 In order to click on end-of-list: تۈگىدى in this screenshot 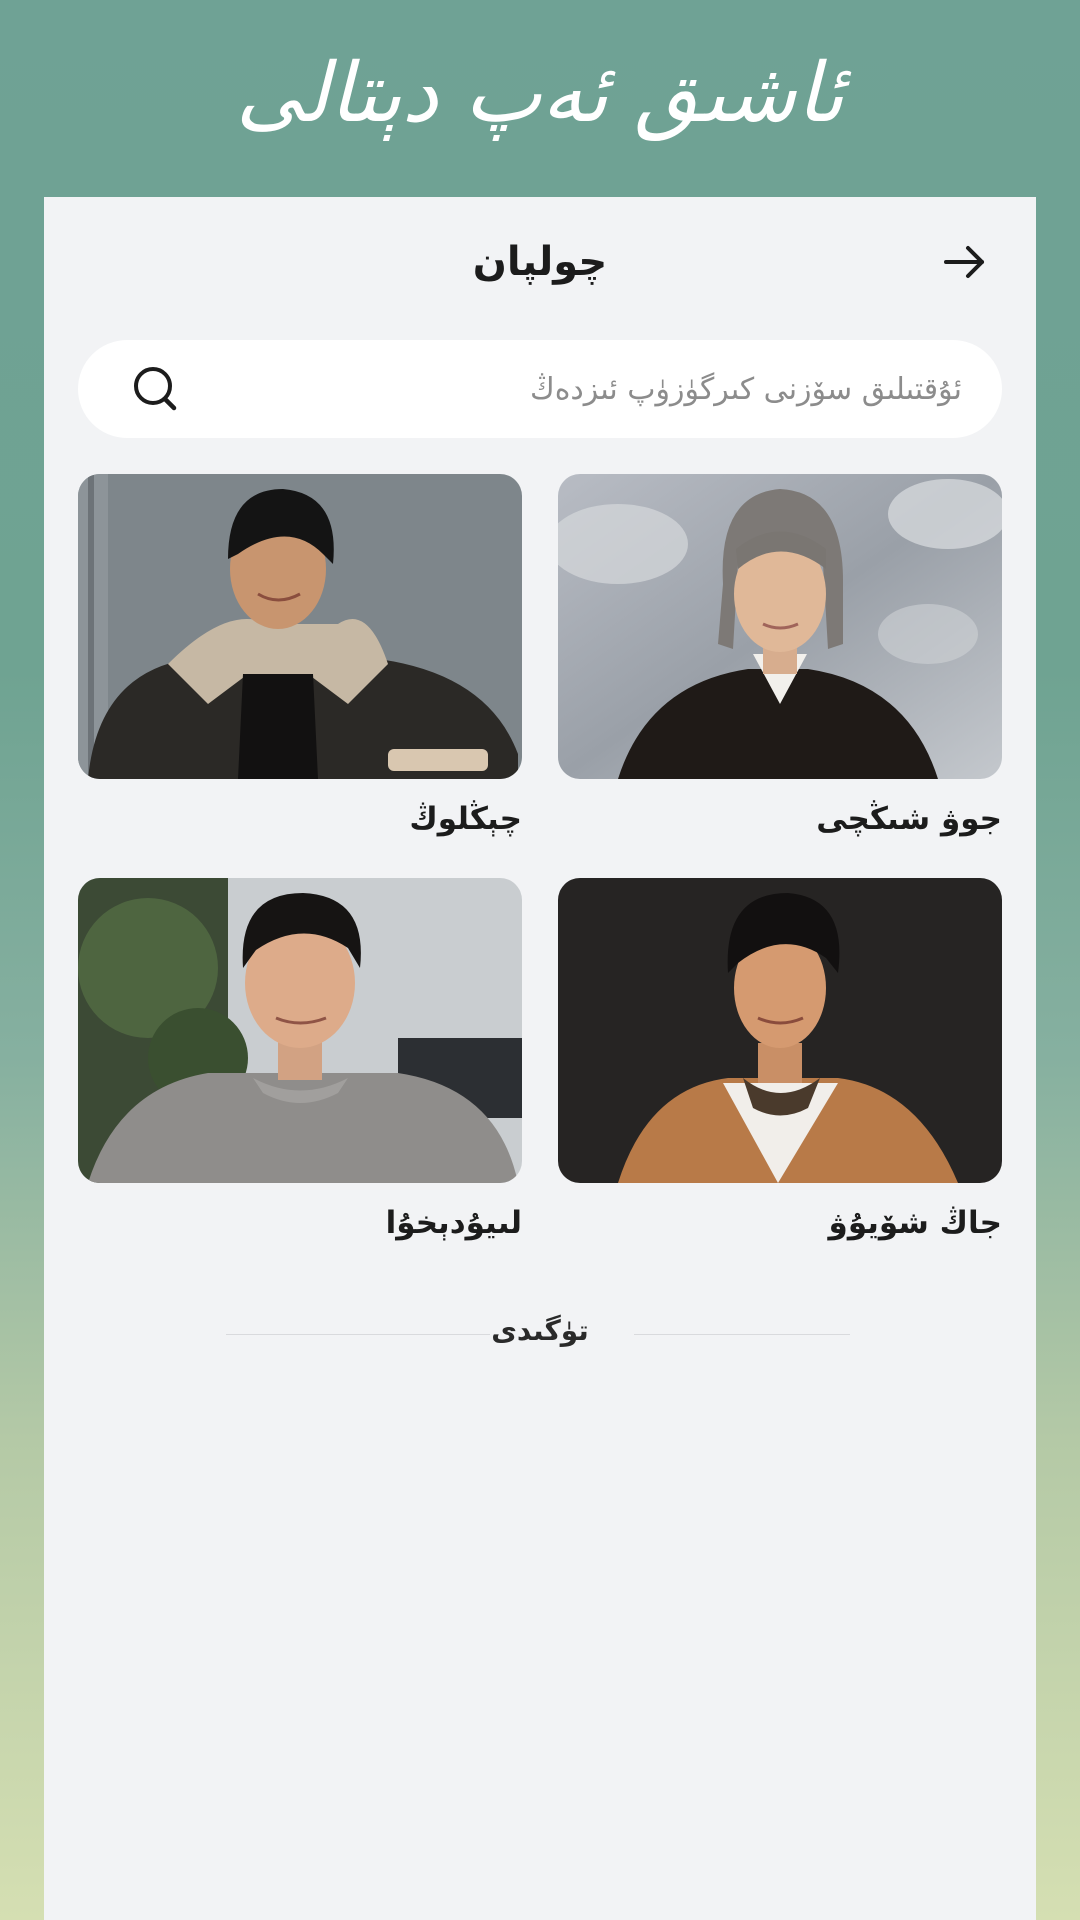, I will do `click(540, 1335)`.